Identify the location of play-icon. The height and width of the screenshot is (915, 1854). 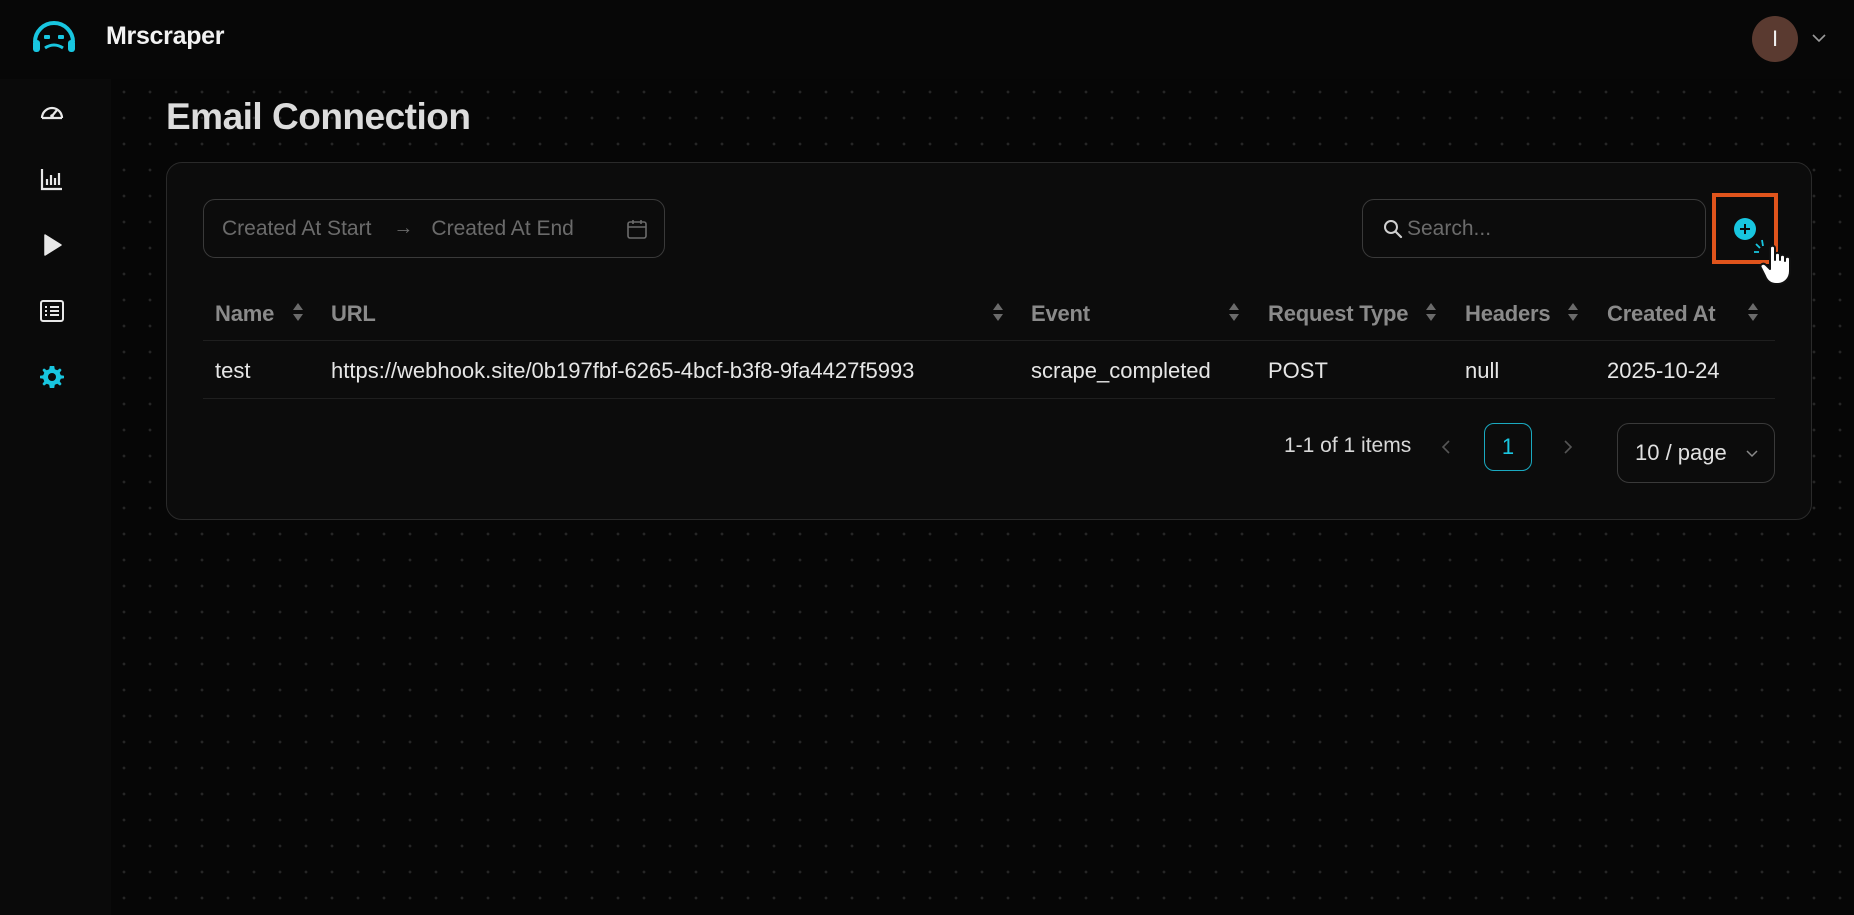
(53, 245).